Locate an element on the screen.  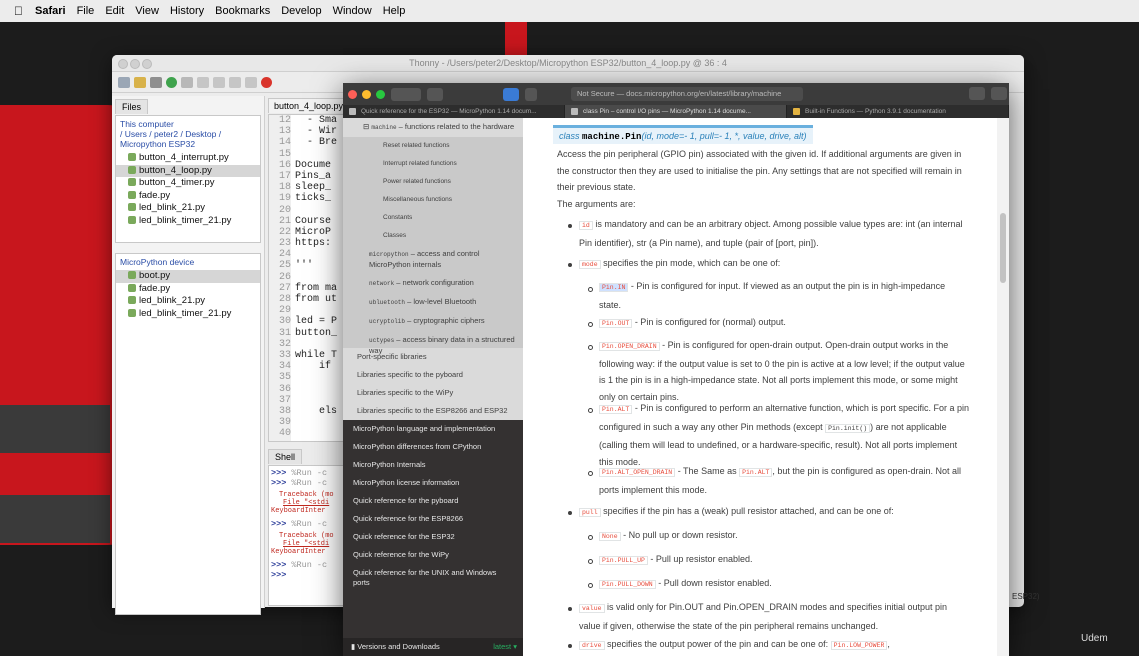
sidebar-item-port: Libraries specific to the pyboard is located at coordinates (433, 375).